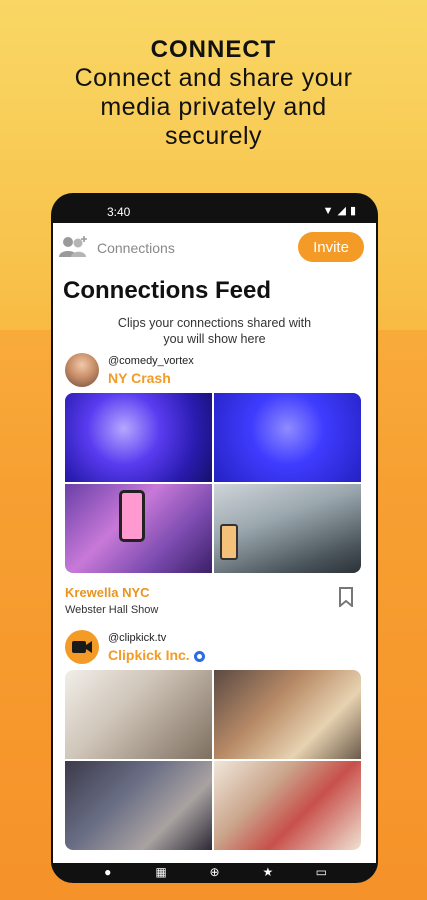  Describe the element at coordinates (151, 361) in the screenshot. I see `post-handle: @comedy_vortex` at that location.